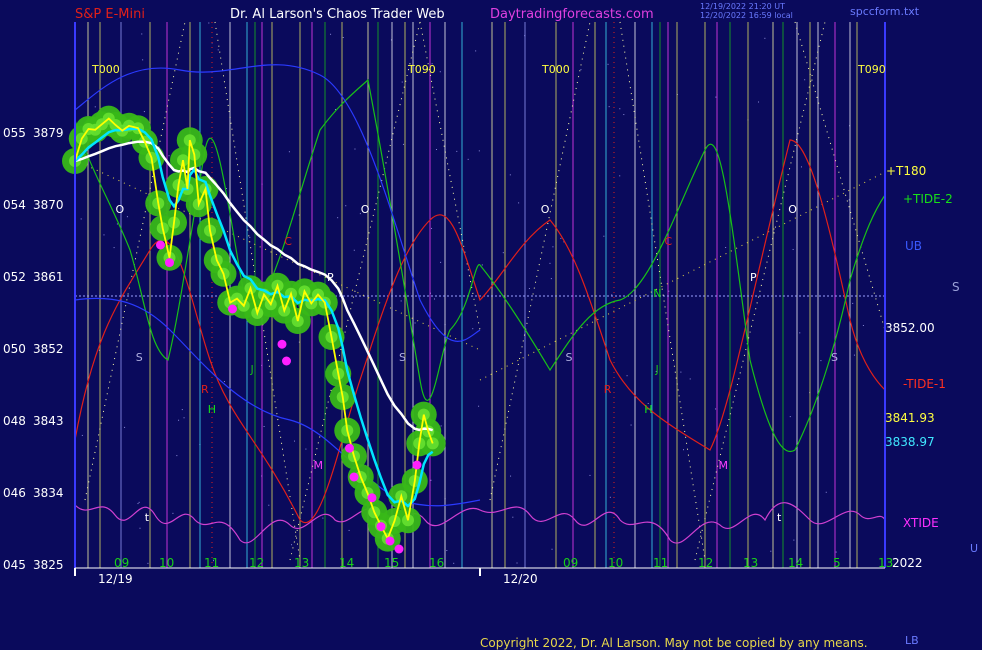 The width and height of the screenshot is (982, 650). I want to click on y-tick-price: 3879, so click(48, 133).